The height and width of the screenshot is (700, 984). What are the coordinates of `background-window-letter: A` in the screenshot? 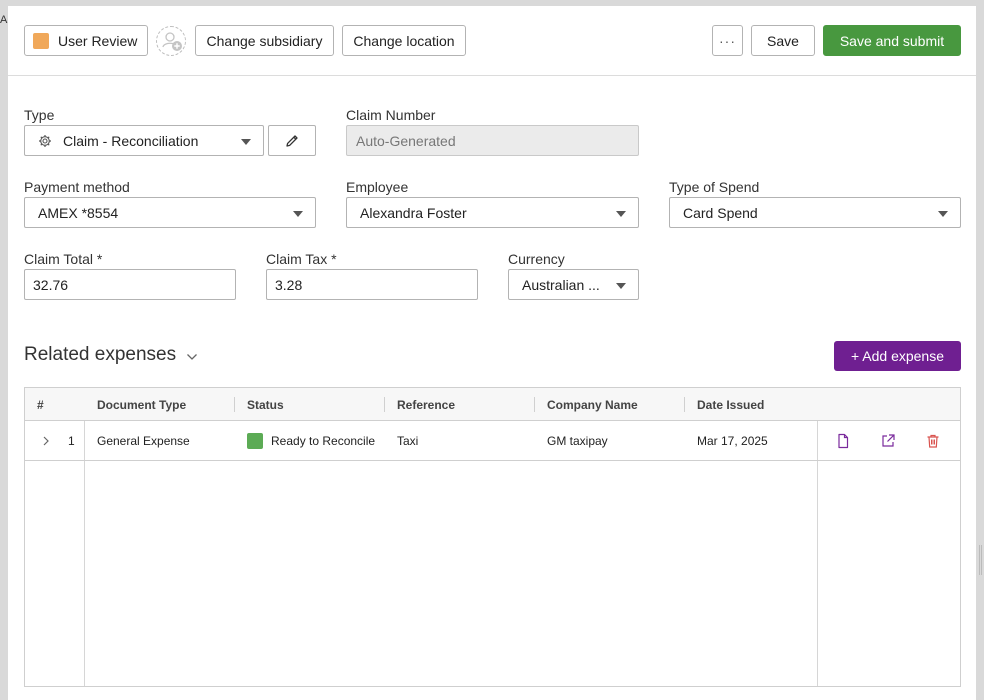 It's located at (4, 20).